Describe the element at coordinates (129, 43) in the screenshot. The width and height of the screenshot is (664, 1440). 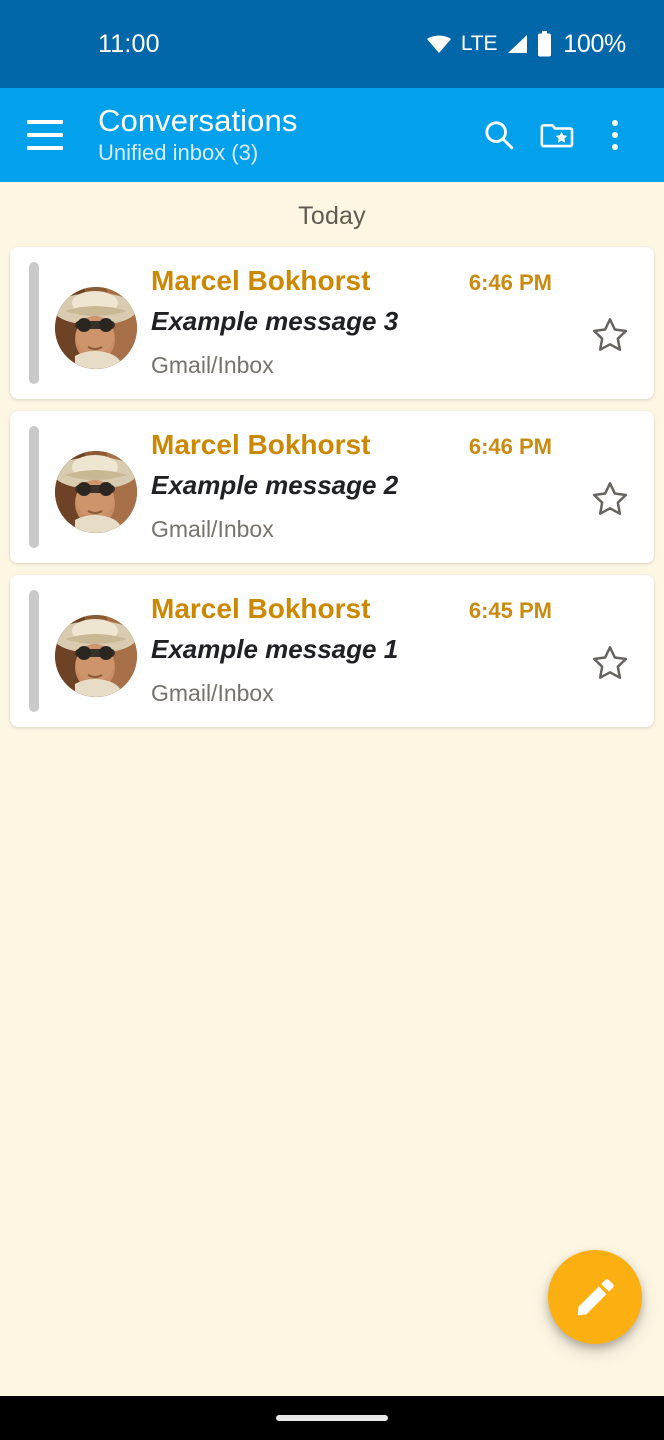
I see `status-bar-clock: 11:00` at that location.